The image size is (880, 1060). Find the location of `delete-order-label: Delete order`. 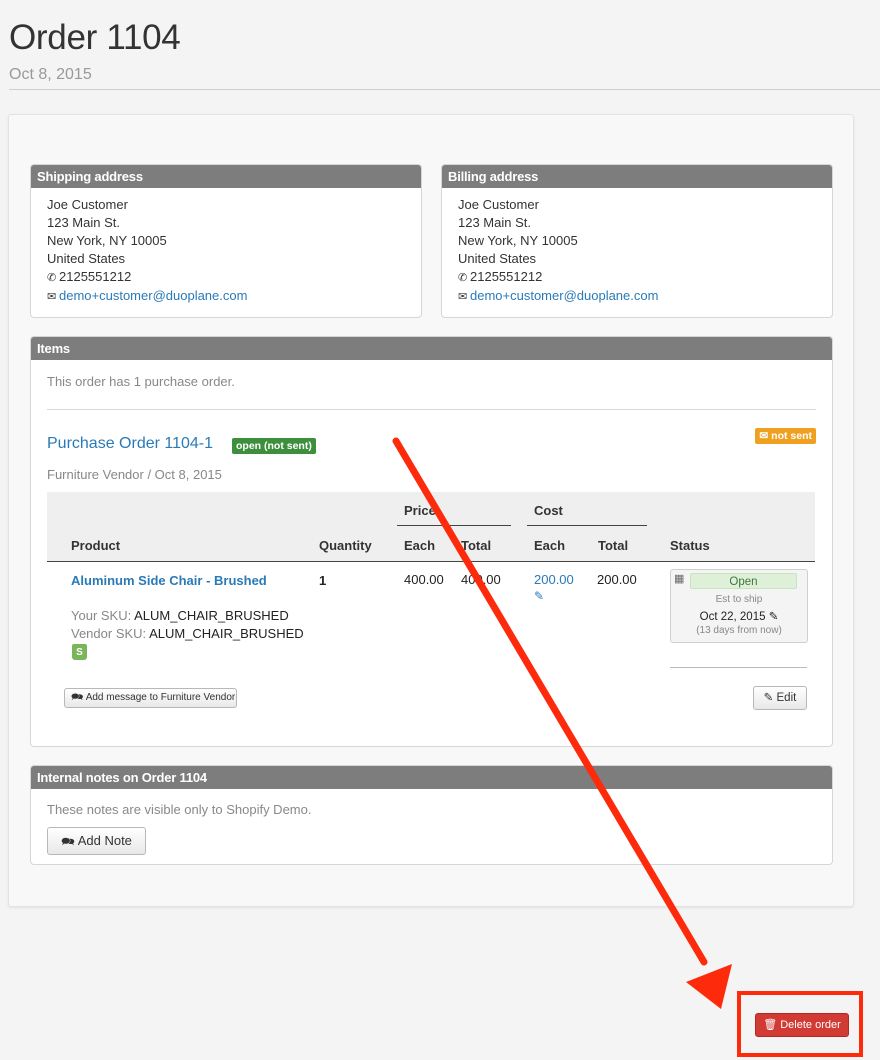

delete-order-label: Delete order is located at coordinates (810, 1025).